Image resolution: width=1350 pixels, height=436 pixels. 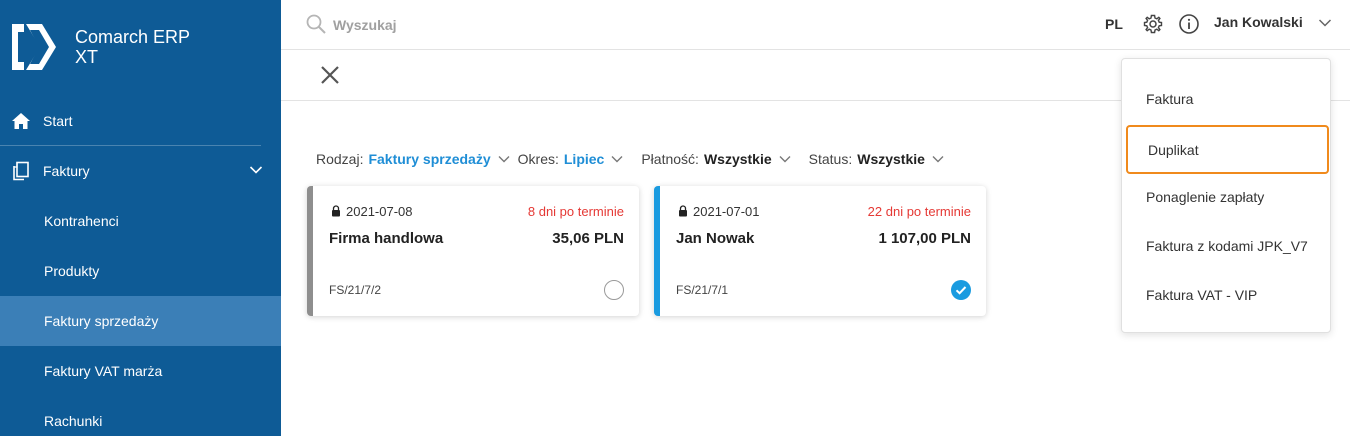 I want to click on sidebar-item-kontrahenci: Kontrahenci, so click(x=140, y=221).